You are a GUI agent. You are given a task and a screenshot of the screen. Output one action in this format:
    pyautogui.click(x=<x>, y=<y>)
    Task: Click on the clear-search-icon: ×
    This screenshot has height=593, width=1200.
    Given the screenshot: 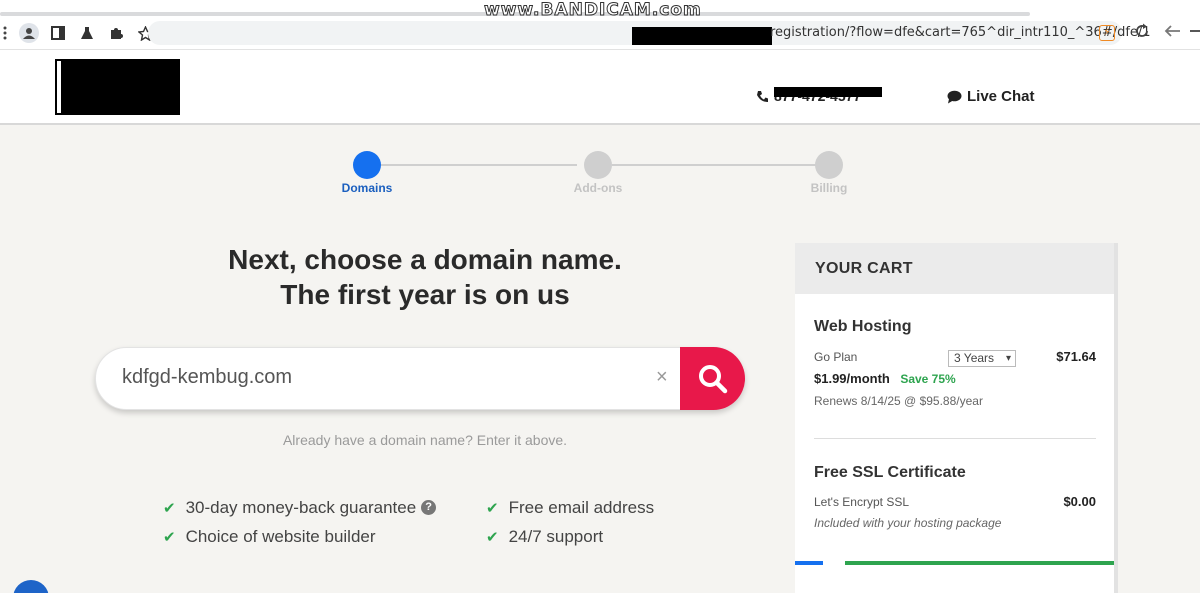 What is the action you would take?
    pyautogui.click(x=662, y=377)
    